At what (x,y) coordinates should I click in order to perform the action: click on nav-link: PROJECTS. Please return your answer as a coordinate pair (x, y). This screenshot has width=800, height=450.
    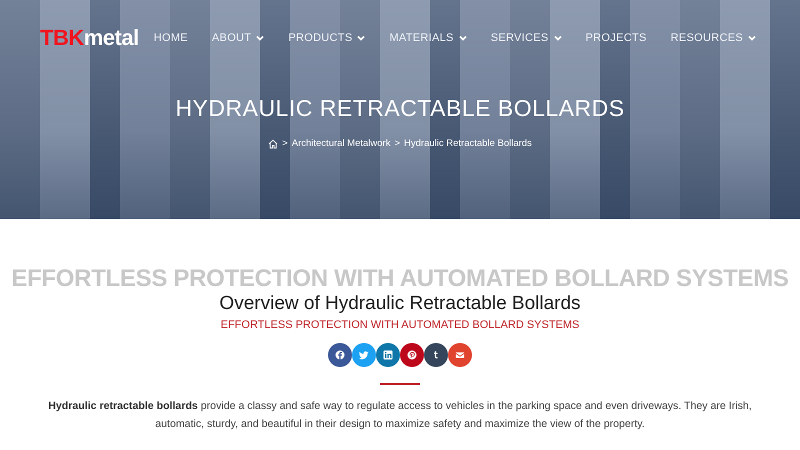
    Looking at the image, I should click on (616, 38).